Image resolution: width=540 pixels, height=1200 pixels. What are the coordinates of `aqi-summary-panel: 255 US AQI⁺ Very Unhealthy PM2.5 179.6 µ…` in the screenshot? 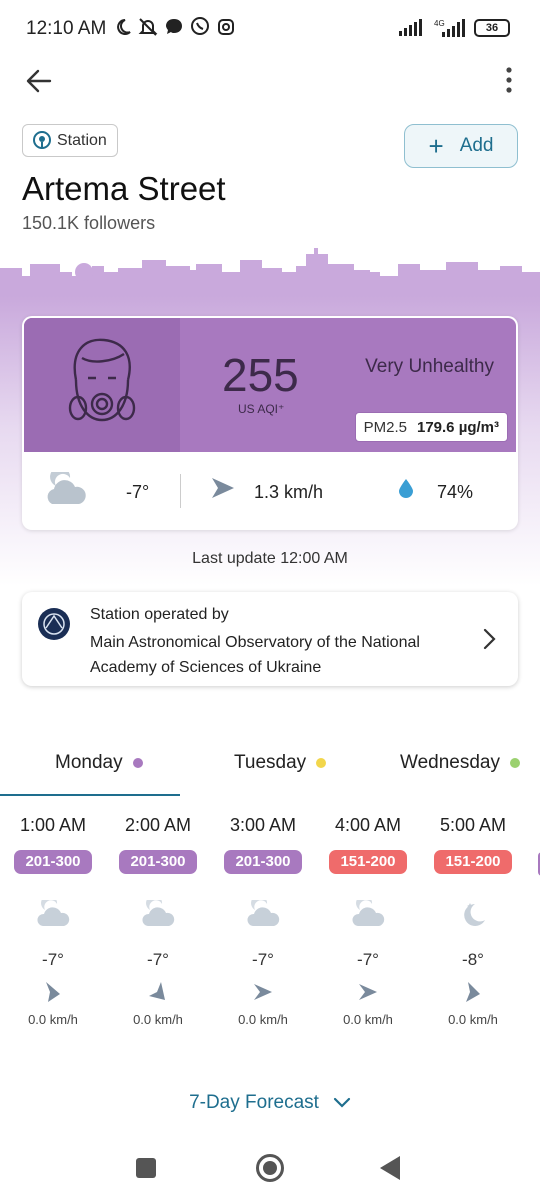 It's located at (270, 385).